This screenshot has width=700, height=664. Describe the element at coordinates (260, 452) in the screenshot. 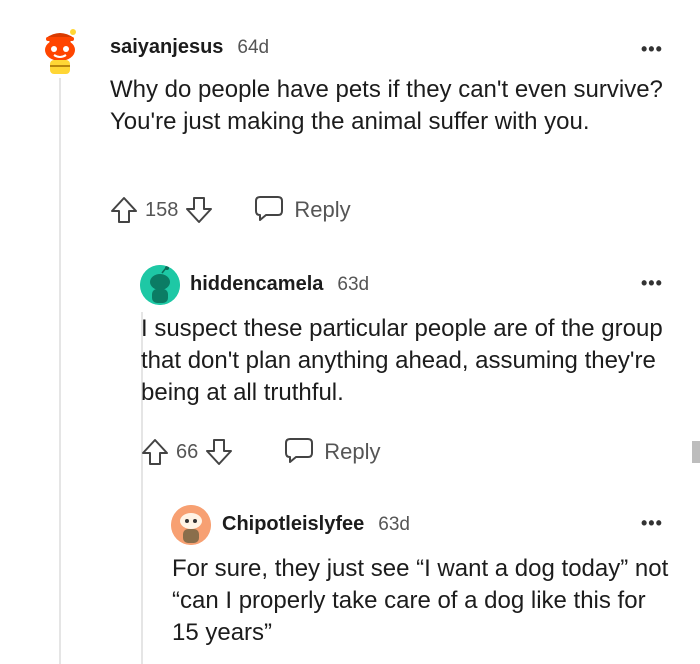

I see `comment-actions: 66 Reply` at that location.